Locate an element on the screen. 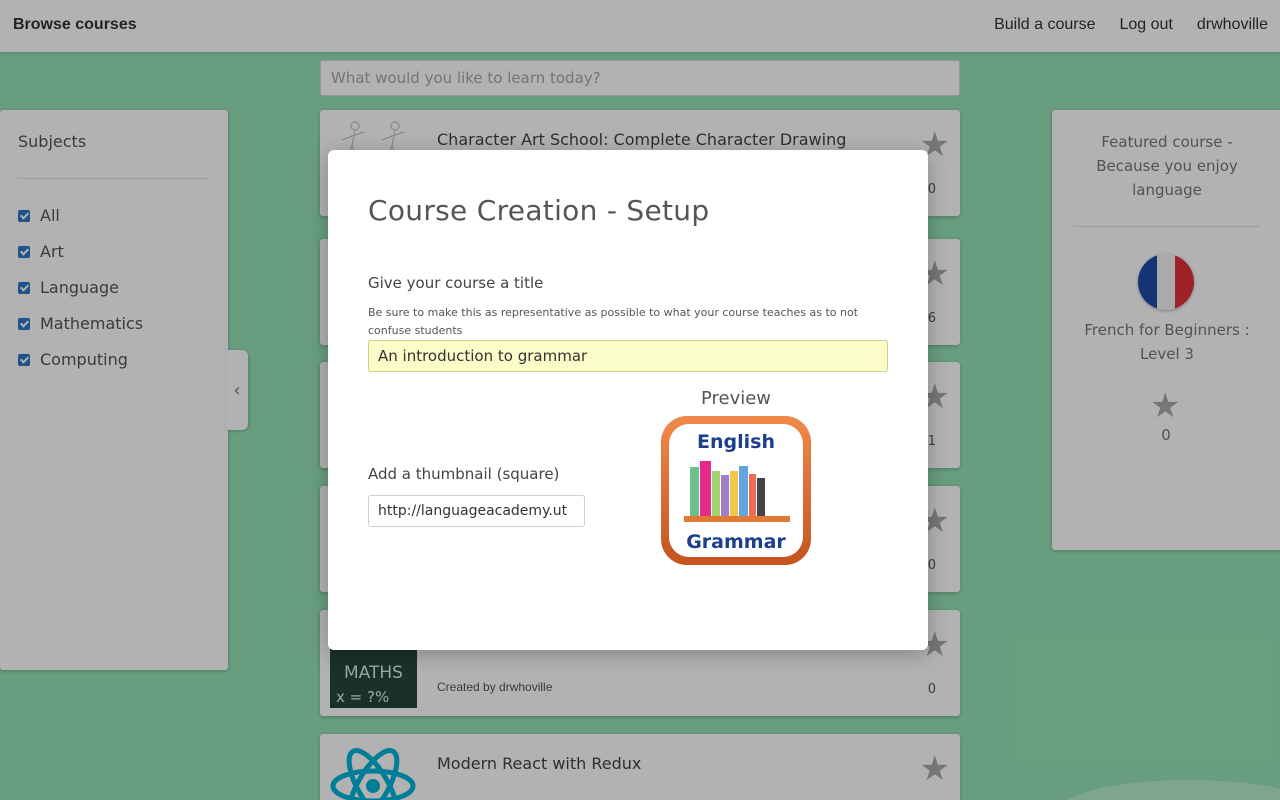  title-label: Give your course a title is located at coordinates (456, 283).